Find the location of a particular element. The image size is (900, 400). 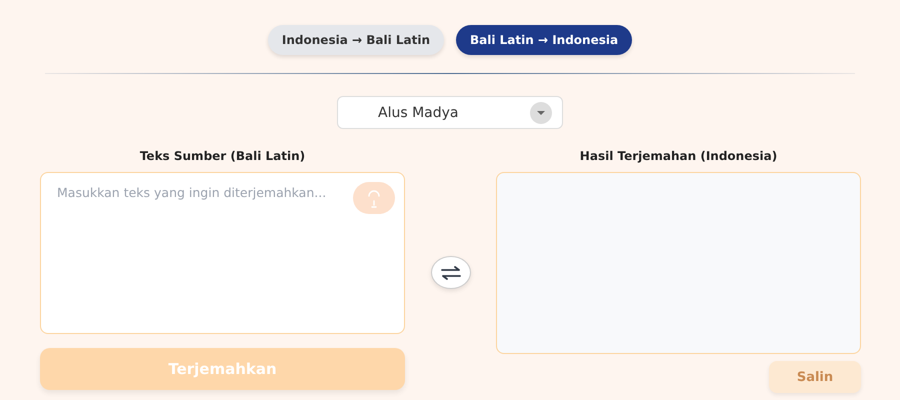

swap-button is located at coordinates (450, 272).